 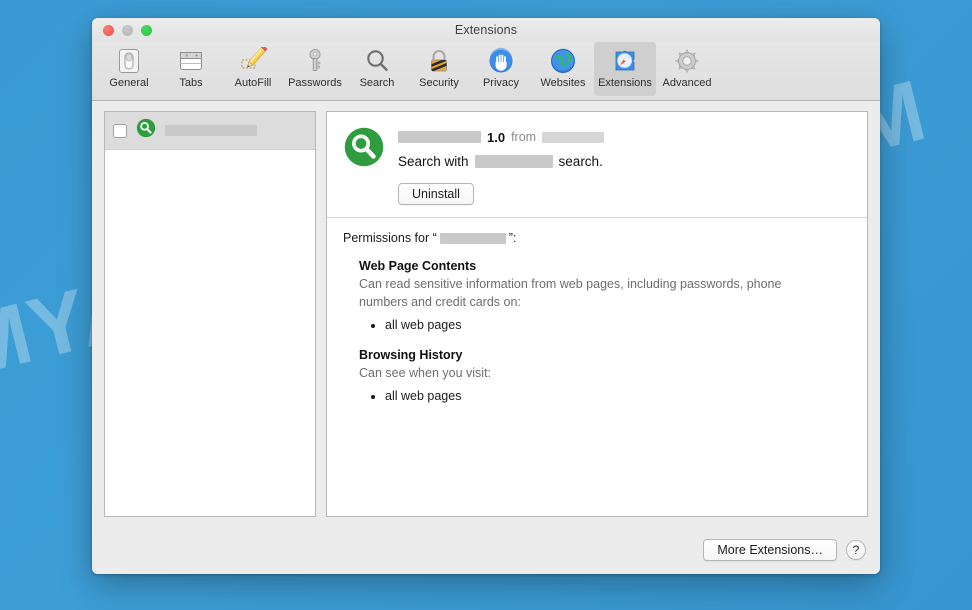 I want to click on search-magnifier-icon, so click(x=377, y=61).